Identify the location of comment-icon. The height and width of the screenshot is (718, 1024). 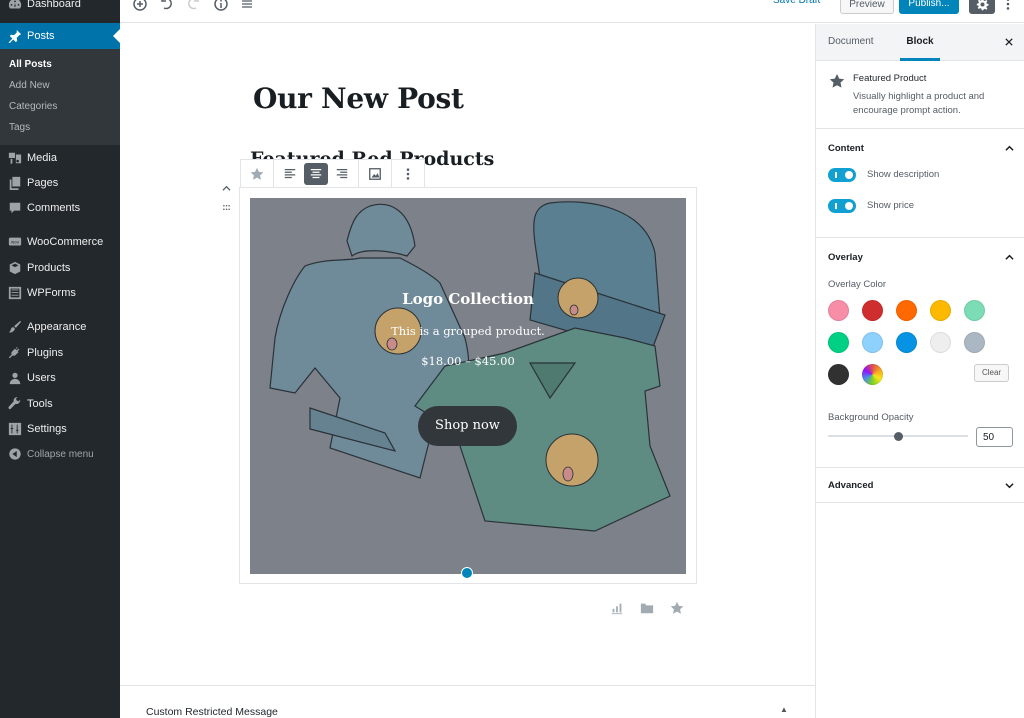
(13, 208).